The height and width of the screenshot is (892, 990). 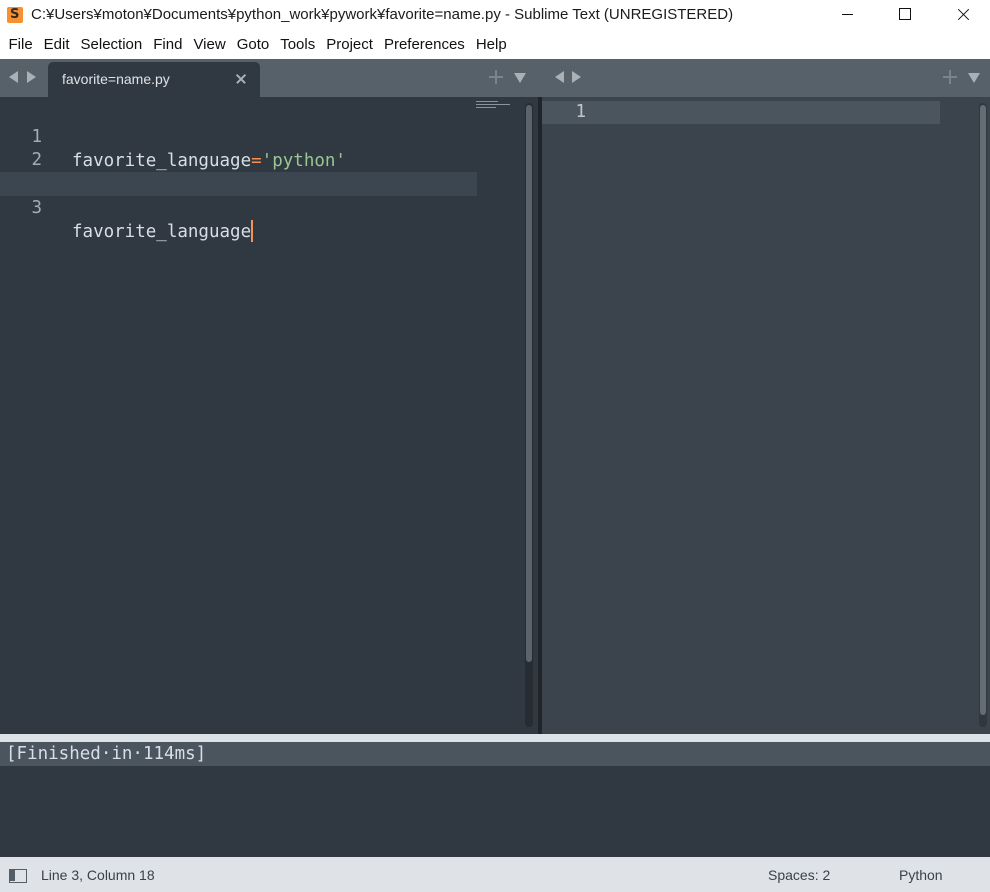 What do you see at coordinates (495, 799) in the screenshot?
I see `build-output-panel: [Finished·in·114ms]` at bounding box center [495, 799].